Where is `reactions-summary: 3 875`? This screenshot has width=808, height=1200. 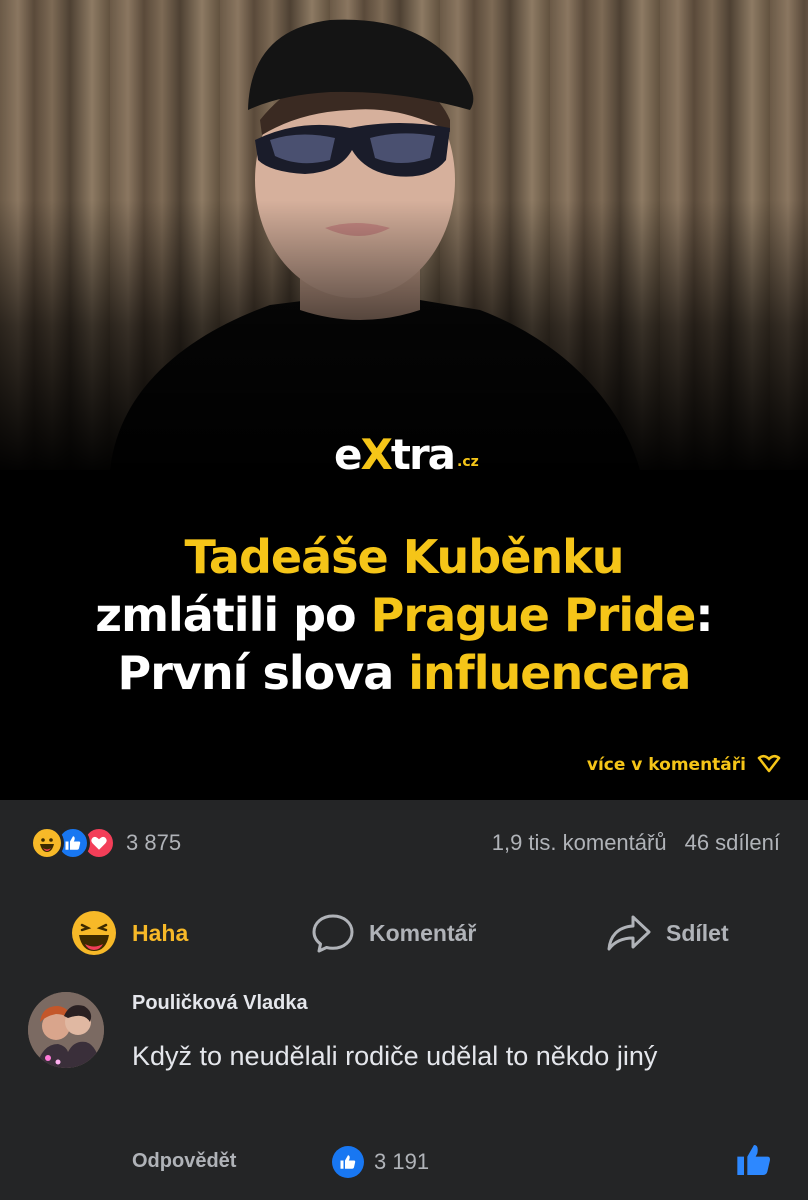
reactions-summary: 3 875 is located at coordinates (105, 843).